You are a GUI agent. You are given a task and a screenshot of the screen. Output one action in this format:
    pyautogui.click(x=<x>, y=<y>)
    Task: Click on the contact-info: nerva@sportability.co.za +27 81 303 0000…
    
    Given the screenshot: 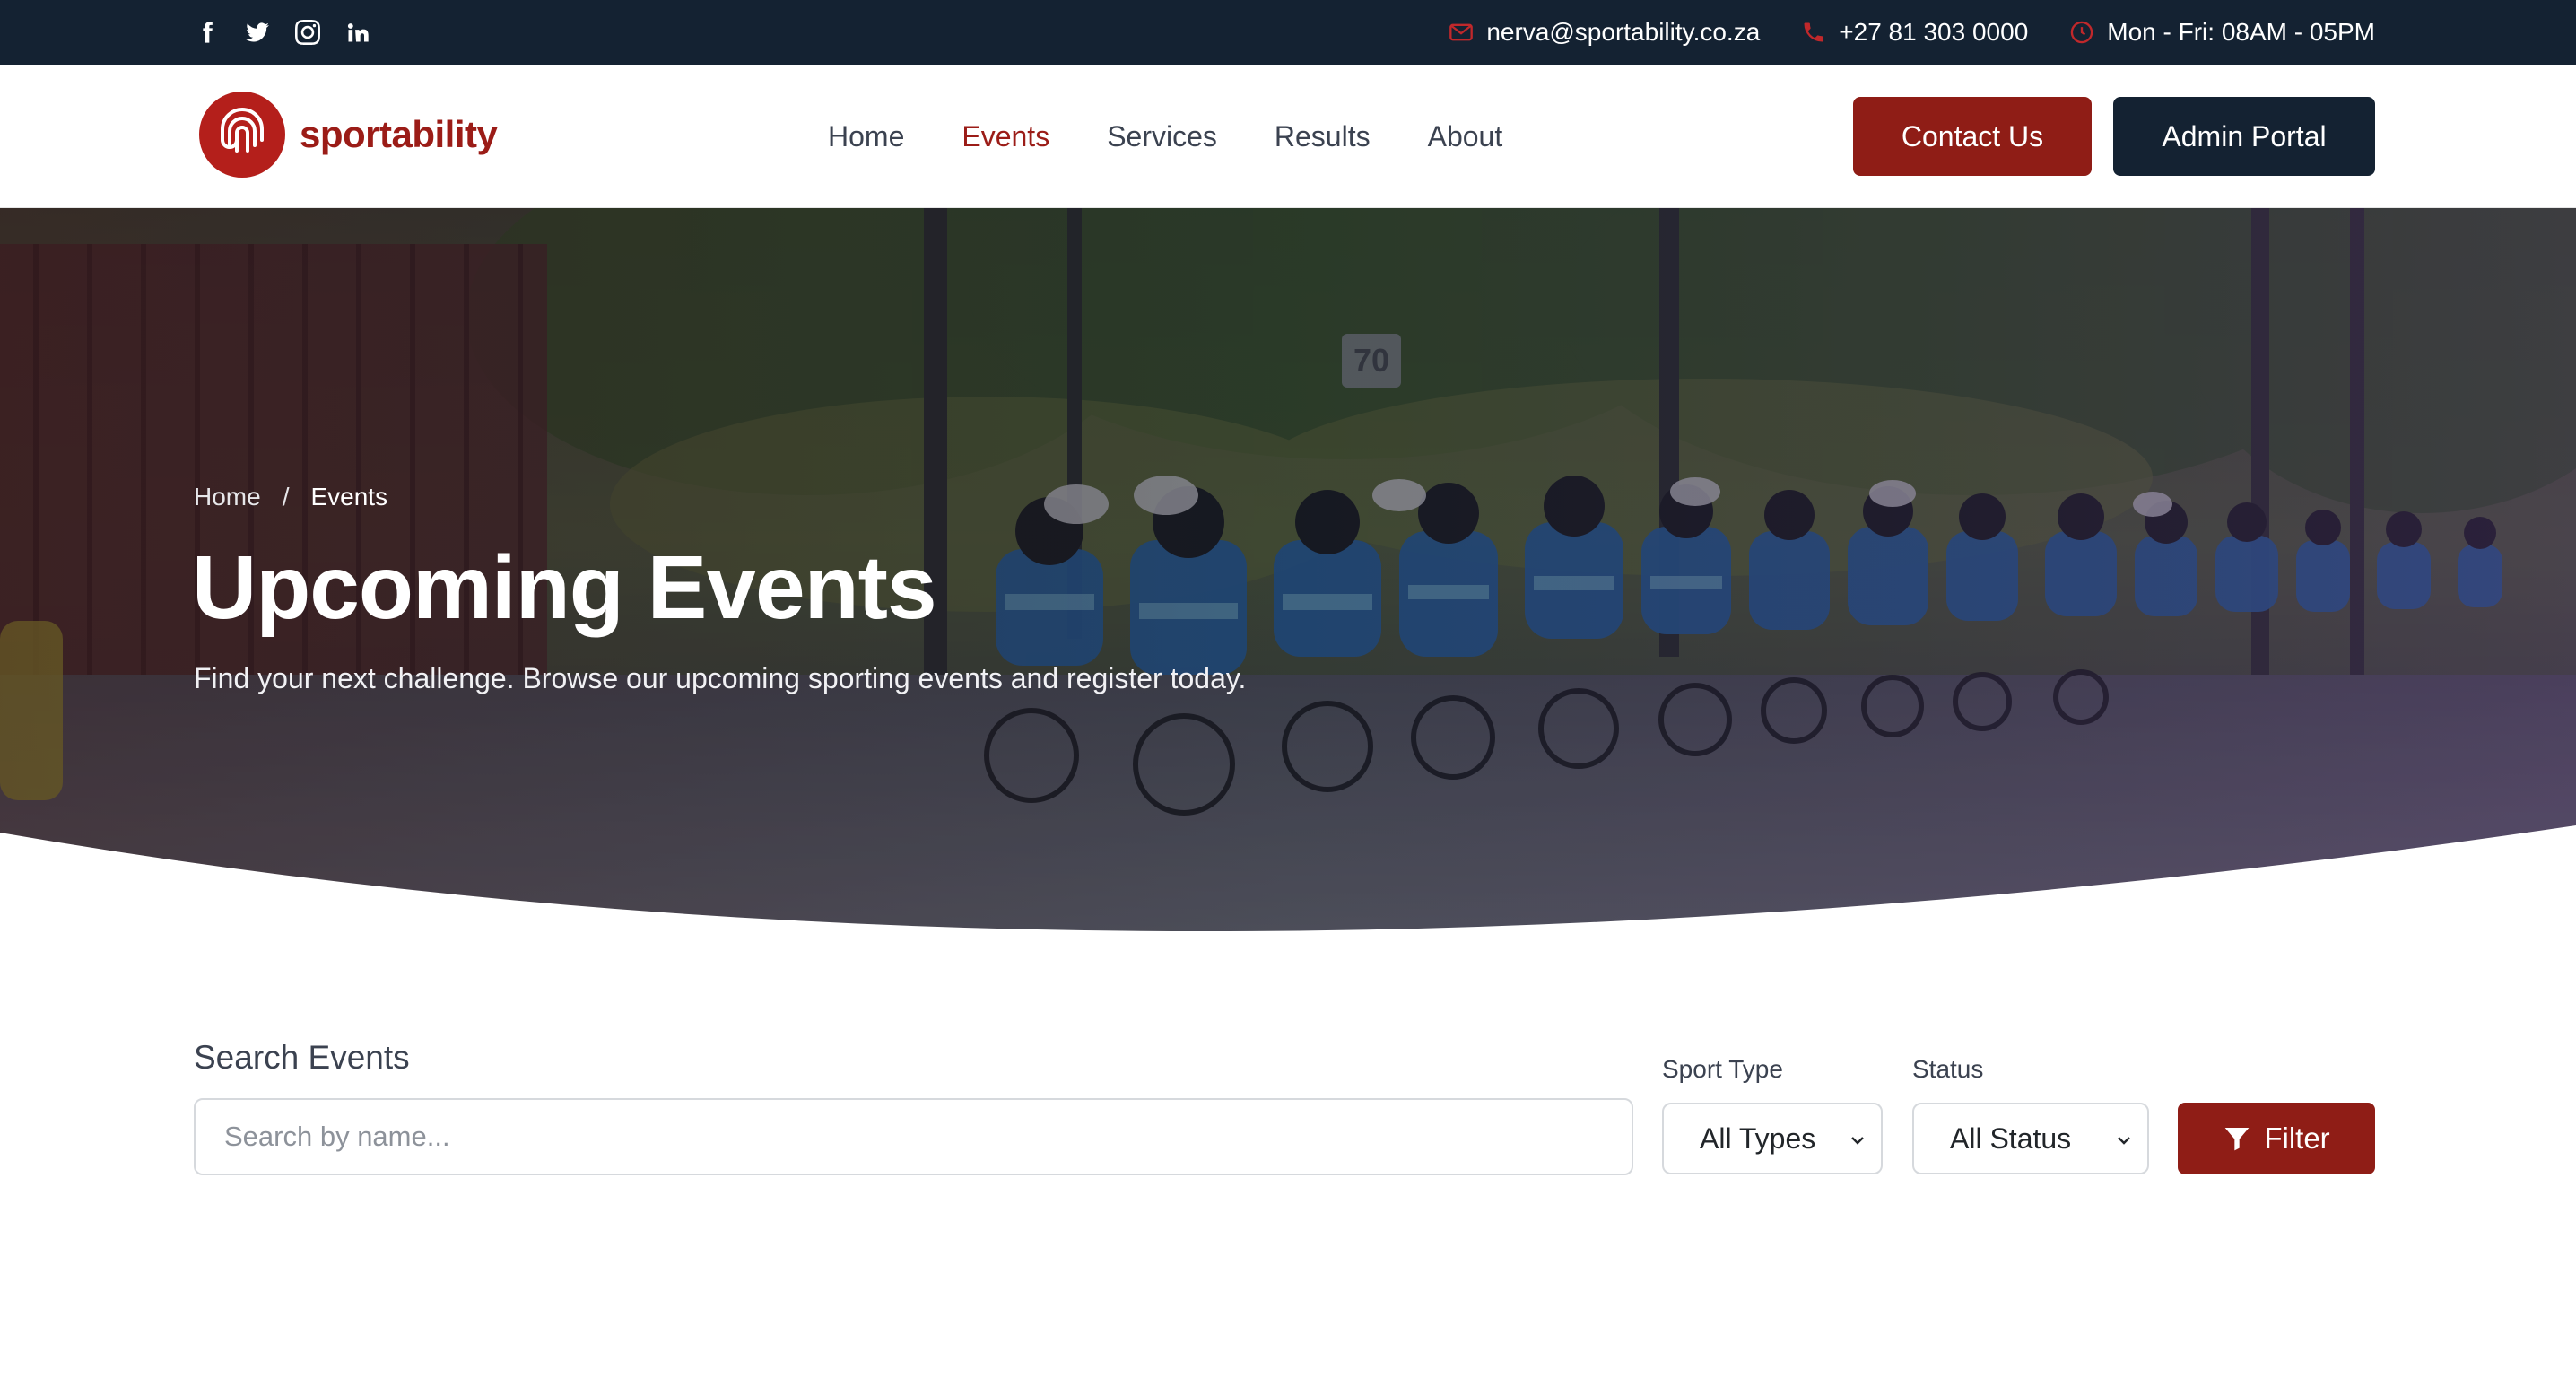 What is the action you would take?
    pyautogui.click(x=1912, y=32)
    